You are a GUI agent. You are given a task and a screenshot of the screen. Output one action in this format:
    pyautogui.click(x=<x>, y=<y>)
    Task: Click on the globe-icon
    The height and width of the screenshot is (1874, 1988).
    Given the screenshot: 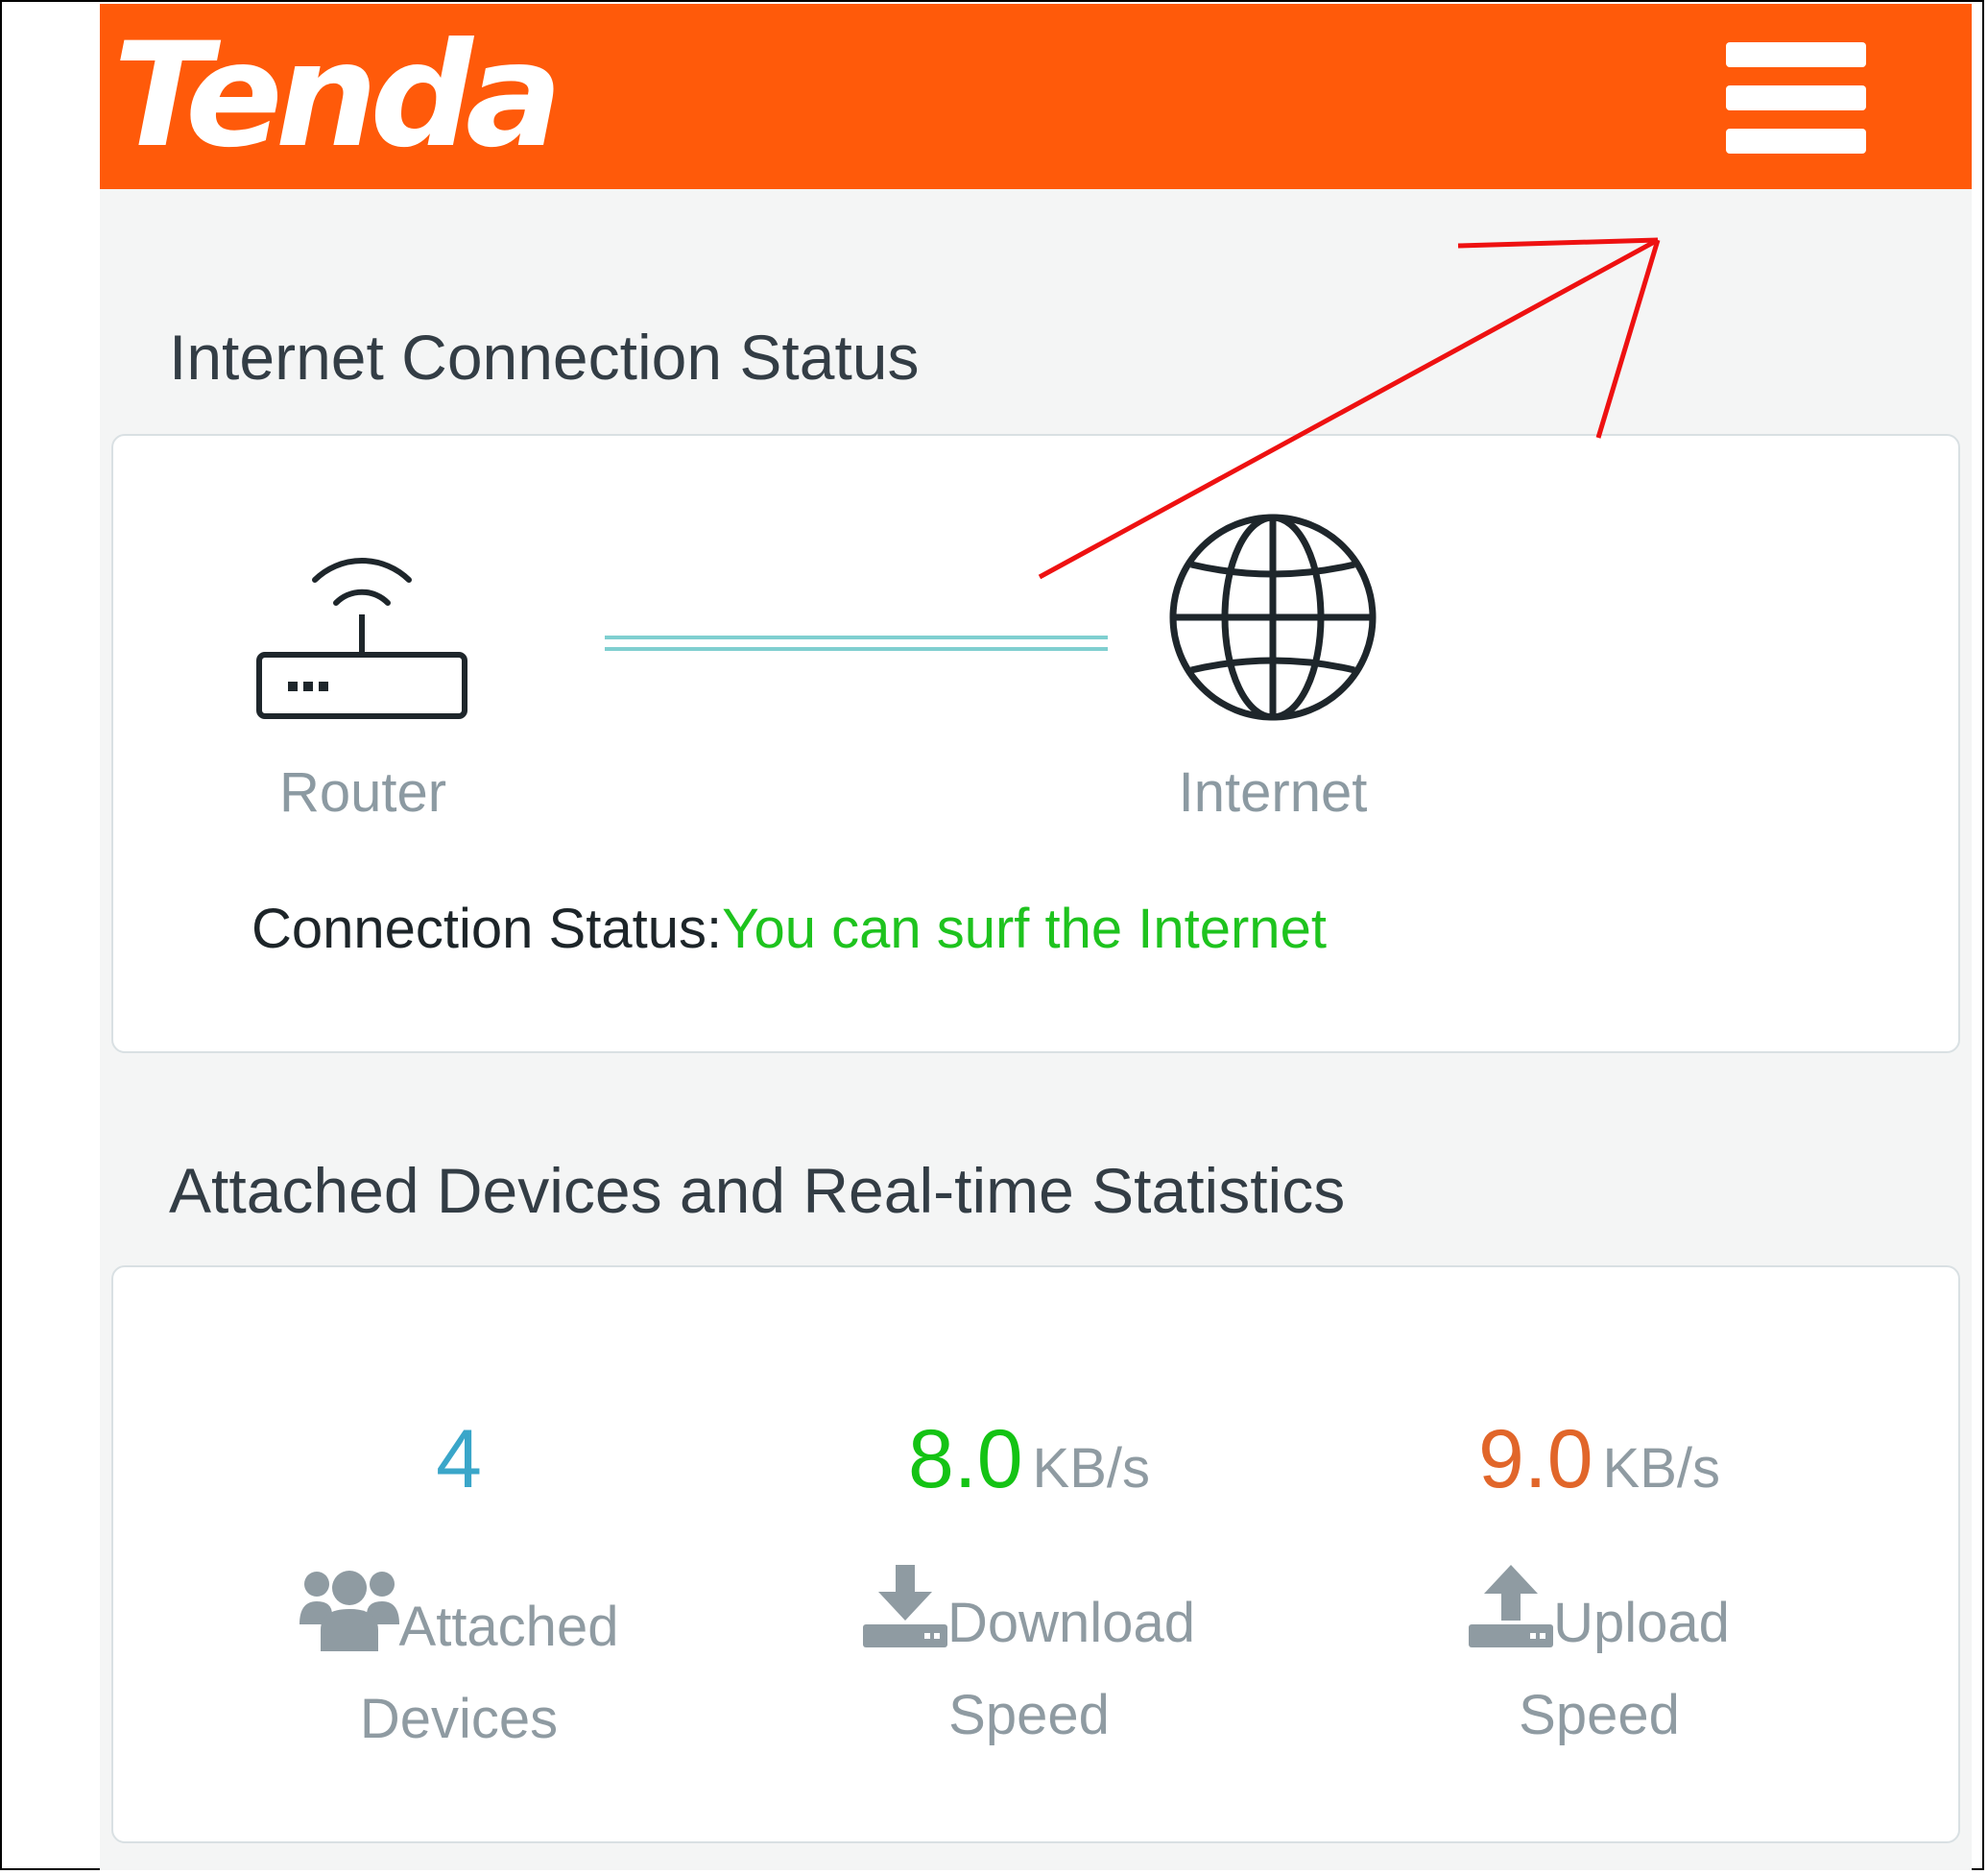 What is the action you would take?
    pyautogui.click(x=1273, y=617)
    